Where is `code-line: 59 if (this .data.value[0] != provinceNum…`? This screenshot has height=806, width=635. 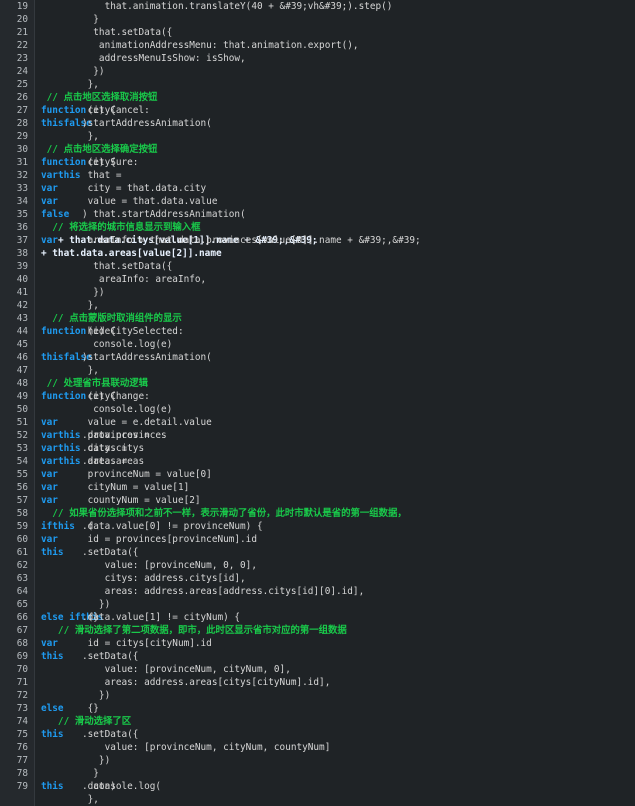
code-line: 59 if (this .data.value[0] != provinceNum… is located at coordinates (317, 526).